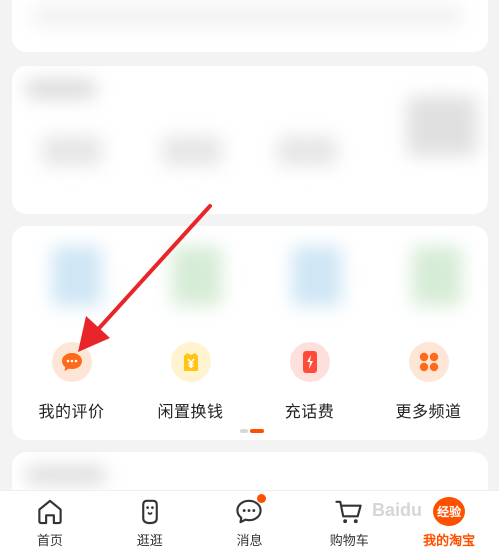  What do you see at coordinates (71, 362) in the screenshot?
I see `chat-bubble-icon` at bounding box center [71, 362].